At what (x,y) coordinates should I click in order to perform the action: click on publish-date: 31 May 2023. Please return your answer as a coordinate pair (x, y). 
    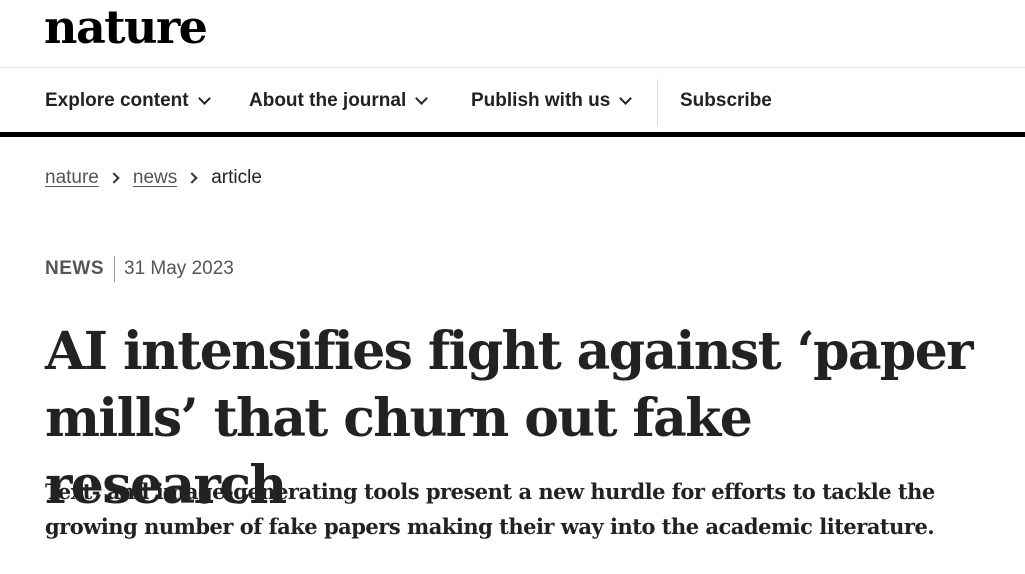
    Looking at the image, I should click on (179, 268).